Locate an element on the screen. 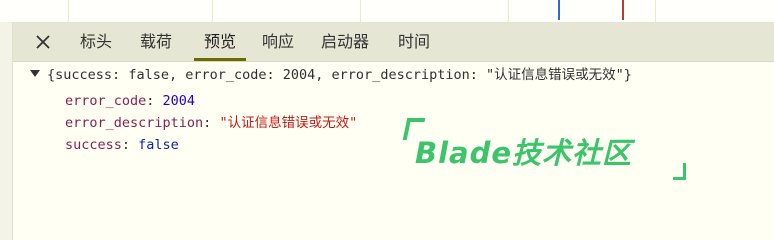 This screenshot has width=774, height=240. property-value: 2004 is located at coordinates (179, 101).